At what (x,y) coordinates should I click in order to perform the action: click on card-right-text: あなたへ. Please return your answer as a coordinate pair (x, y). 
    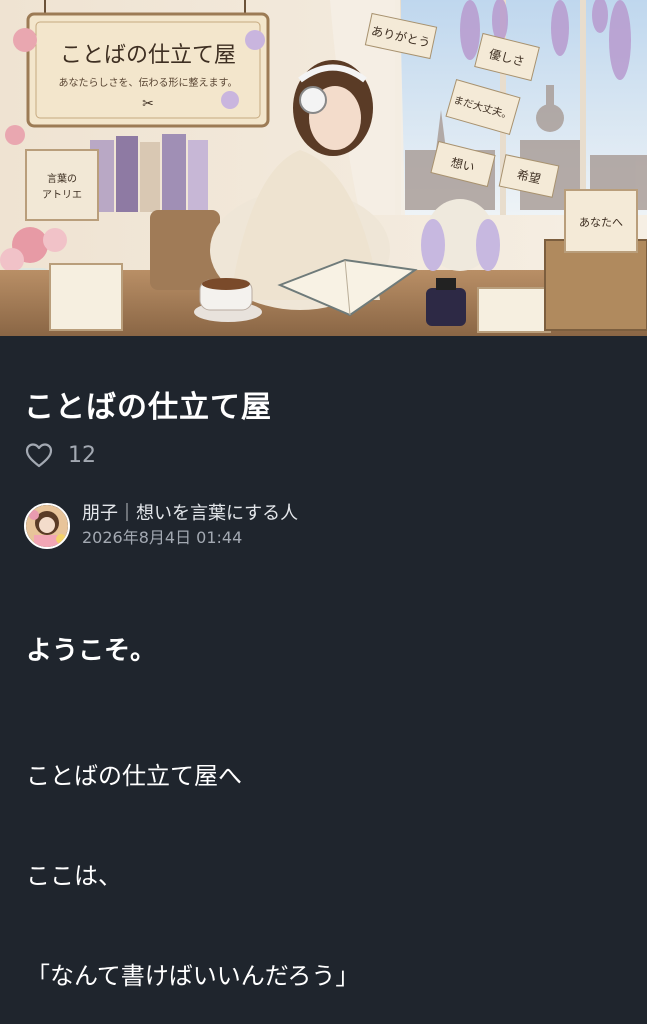
    Looking at the image, I should click on (601, 222).